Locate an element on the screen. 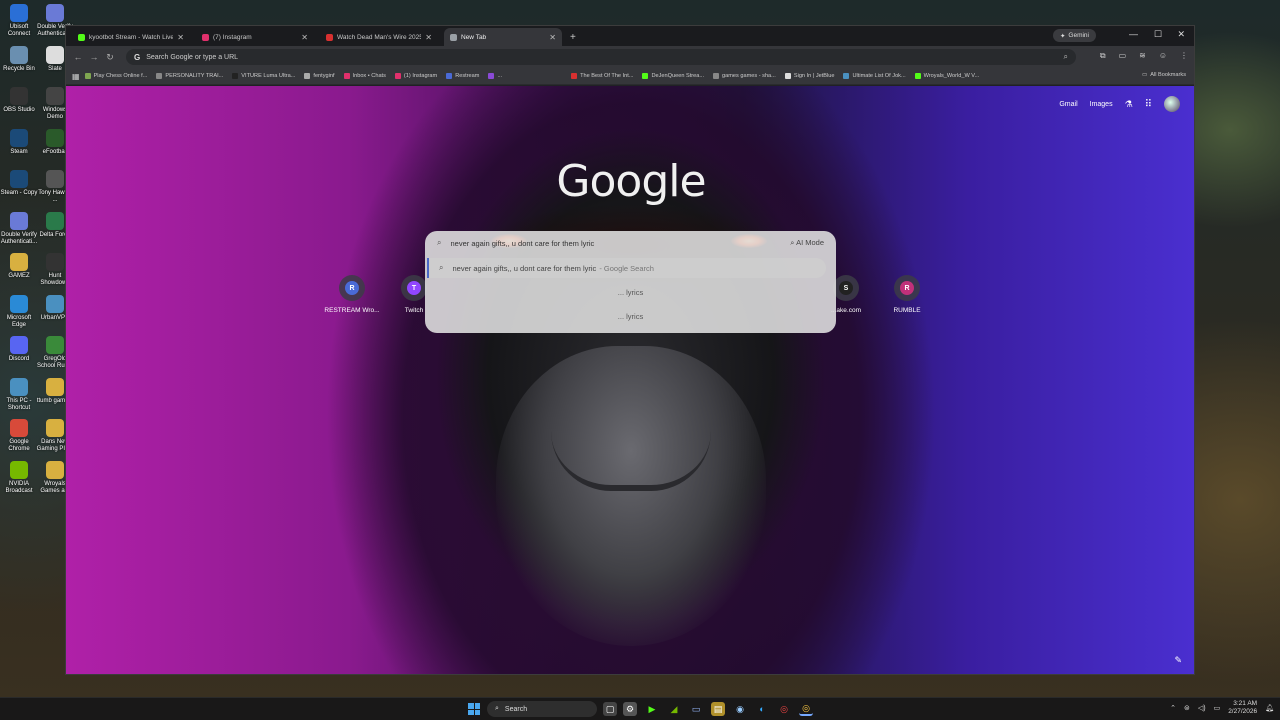 The image size is (1280, 720). clock: 3:21 AM 2/27/2026 is located at coordinates (1242, 708).